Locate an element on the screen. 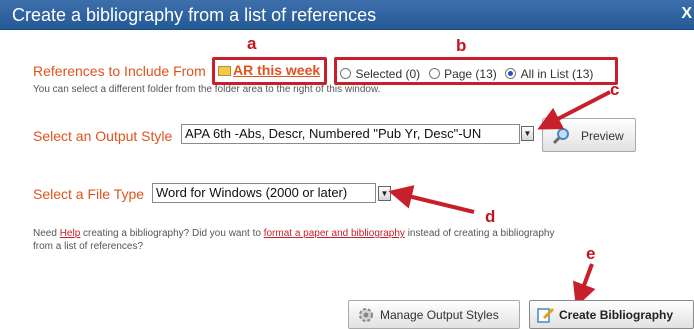  manage-output-styles-button: Manage Output Styles is located at coordinates (434, 314).